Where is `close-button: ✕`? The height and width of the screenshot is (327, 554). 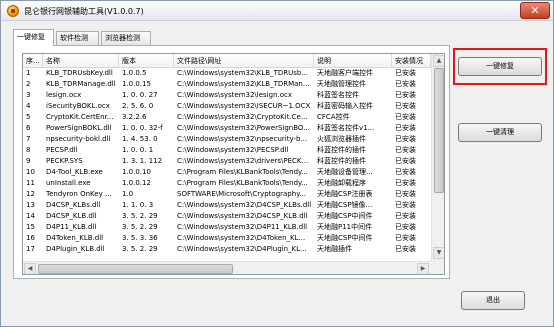
close-button: ✕ is located at coordinates (535, 10).